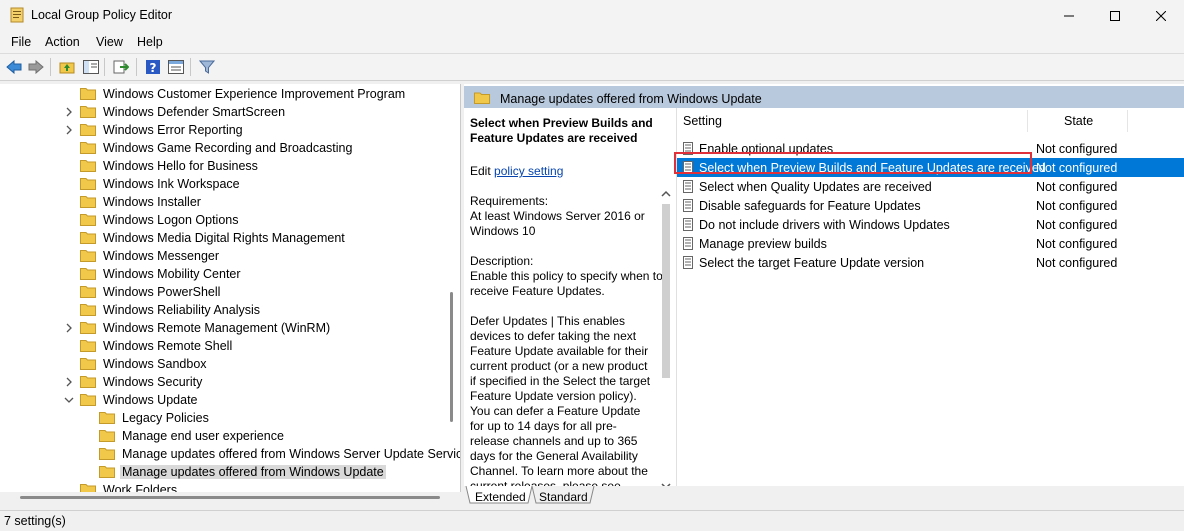 This screenshot has width=1184, height=531. What do you see at coordinates (35, 521) in the screenshot?
I see `status-text: 7 setting(s)` at bounding box center [35, 521].